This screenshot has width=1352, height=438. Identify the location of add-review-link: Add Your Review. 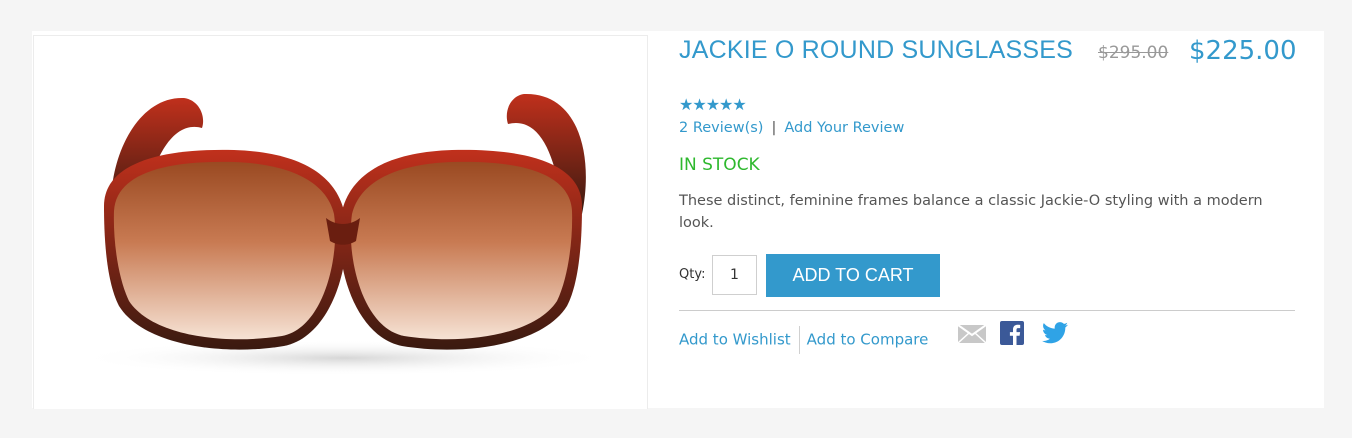
(844, 128).